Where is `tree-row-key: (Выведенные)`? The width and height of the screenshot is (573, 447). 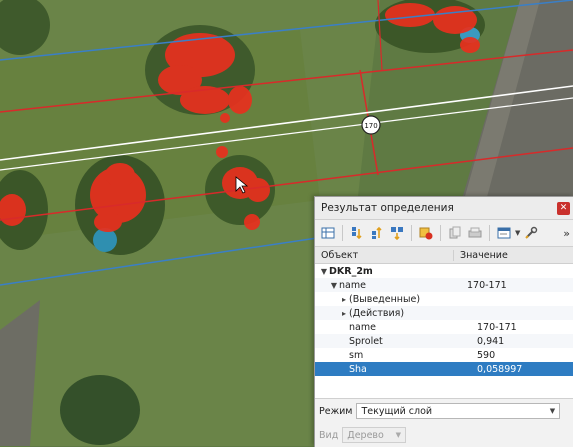 tree-row-key: (Выведенные) is located at coordinates (385, 299).